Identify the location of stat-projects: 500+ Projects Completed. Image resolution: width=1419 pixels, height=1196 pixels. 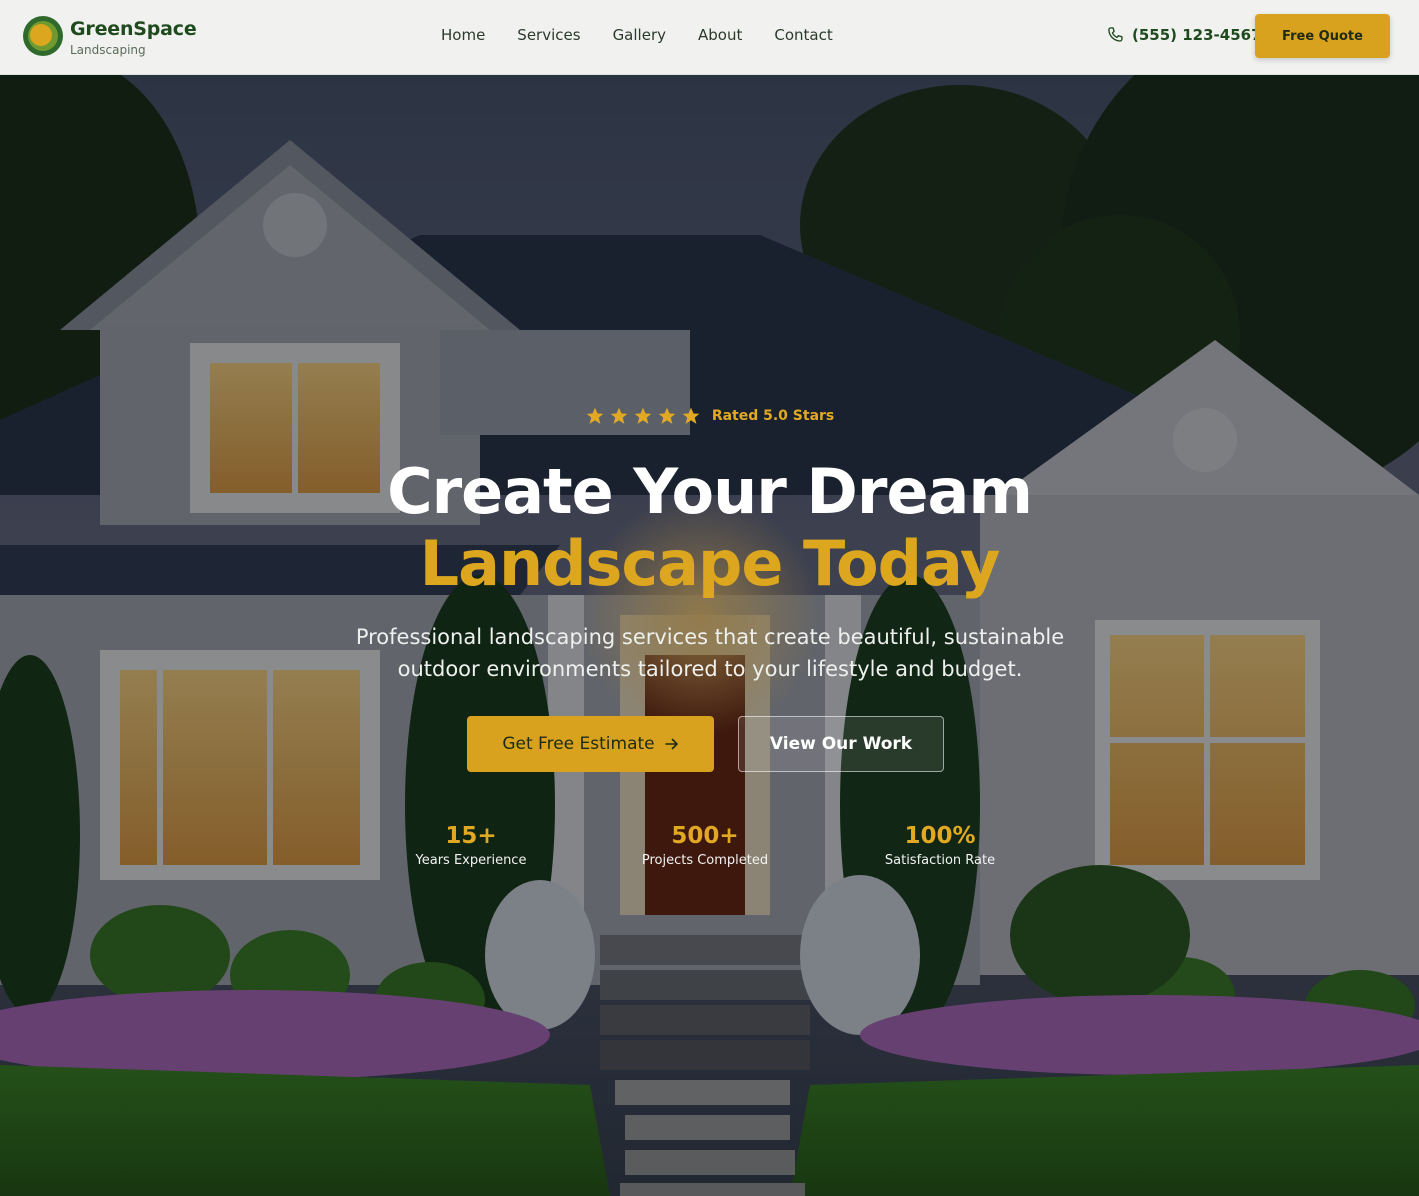
(705, 845).